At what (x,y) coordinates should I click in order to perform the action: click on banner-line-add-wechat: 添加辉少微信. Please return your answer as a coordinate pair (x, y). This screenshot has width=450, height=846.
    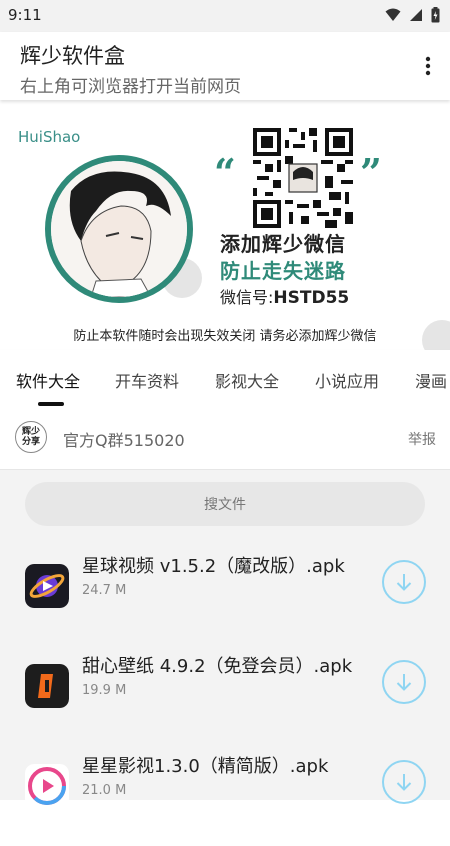
    Looking at the image, I should click on (283, 244).